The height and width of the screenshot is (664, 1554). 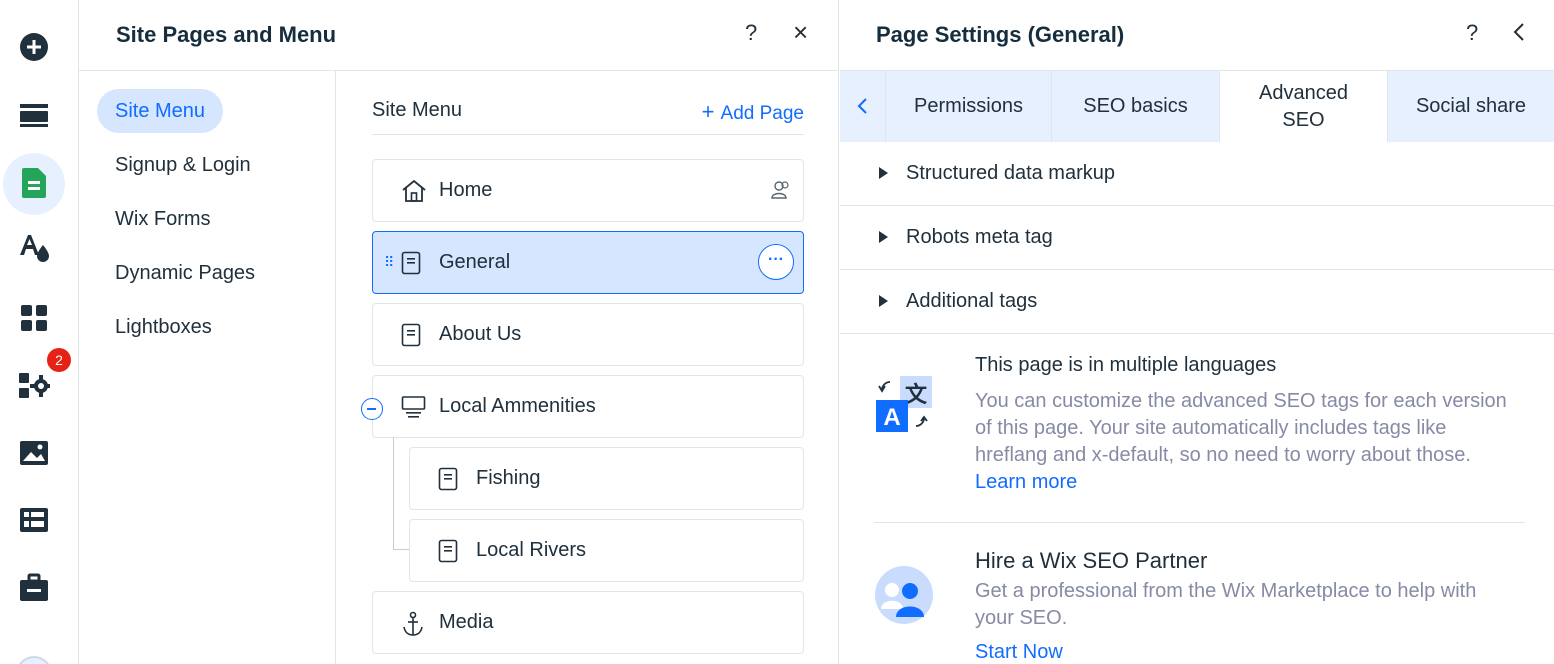 I want to click on page-item-general: ⠿ General ···, so click(x=588, y=262).